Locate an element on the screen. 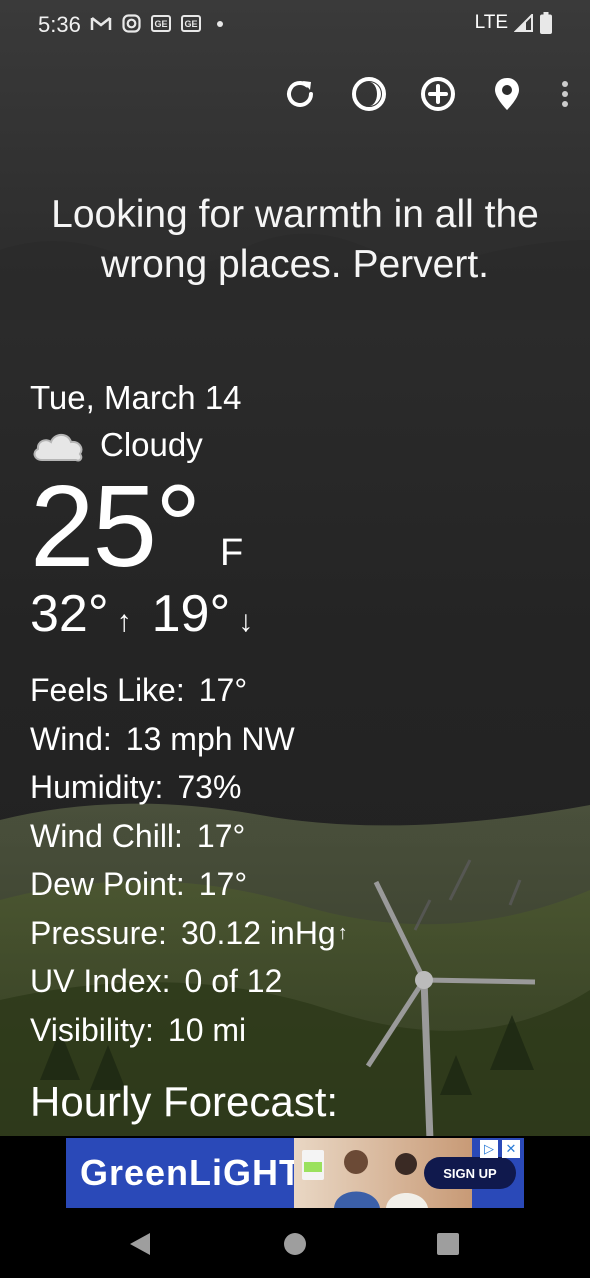 The height and width of the screenshot is (1278, 590). detail-visibility: Visibility: 10 mi is located at coordinates (138, 1029).